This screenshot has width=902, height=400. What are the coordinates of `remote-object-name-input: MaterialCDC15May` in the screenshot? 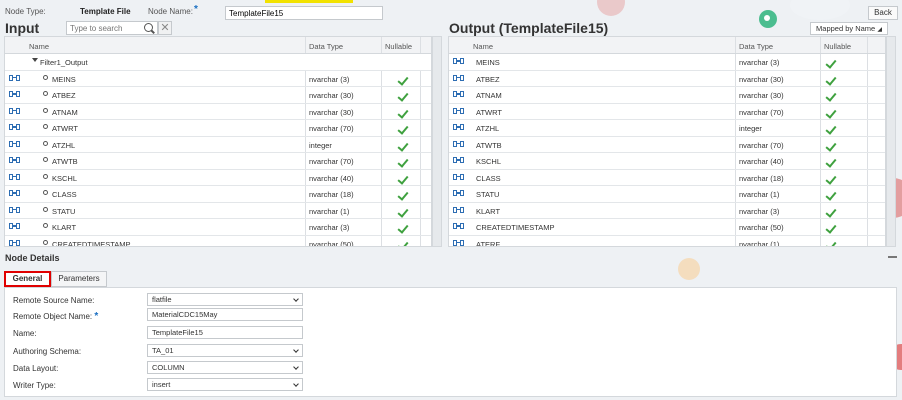 It's located at (225, 314).